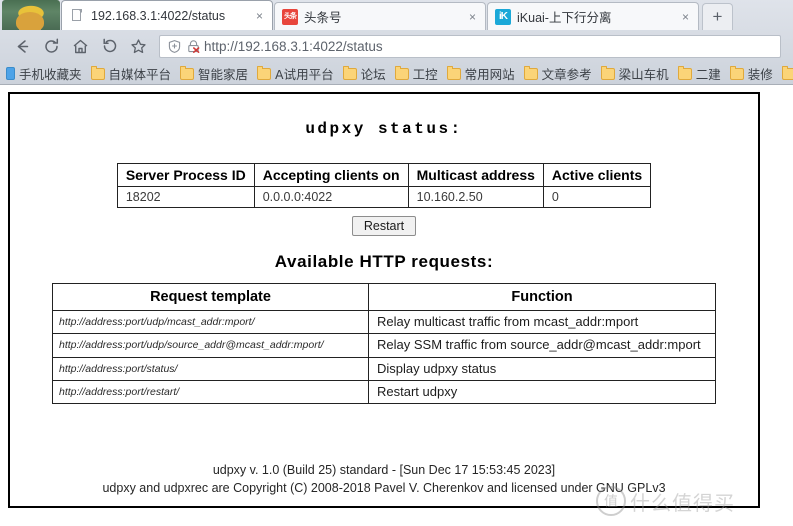 This screenshot has width=793, height=526. What do you see at coordinates (475, 175) in the screenshot?
I see `column-header-multicast-address: Multicast address` at bounding box center [475, 175].